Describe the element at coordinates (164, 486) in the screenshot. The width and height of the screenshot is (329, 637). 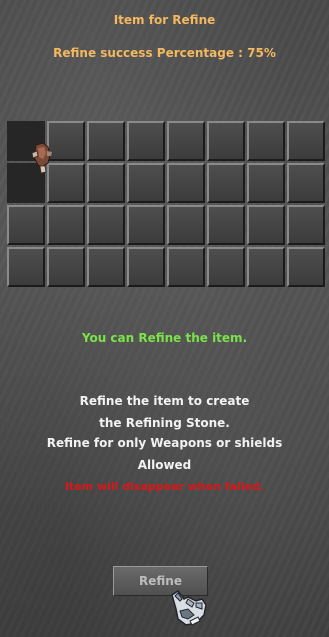
I see `failure-warning: Item will disappear when failed.` at that location.